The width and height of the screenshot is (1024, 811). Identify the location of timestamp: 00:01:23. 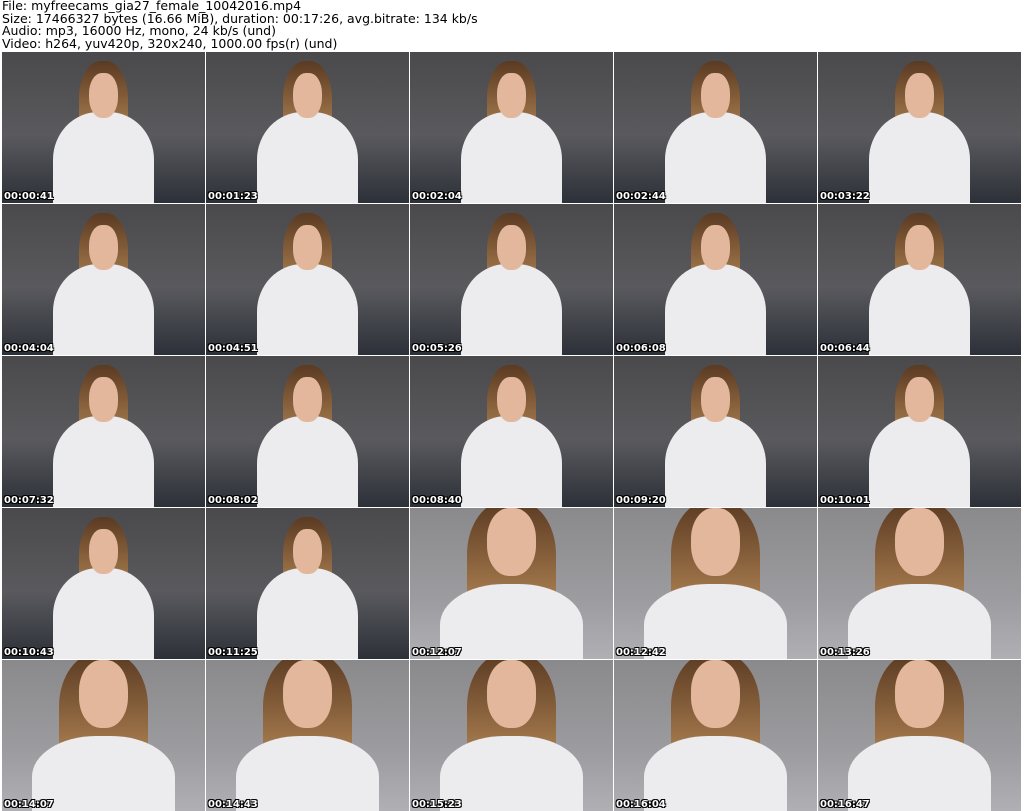
(233, 196).